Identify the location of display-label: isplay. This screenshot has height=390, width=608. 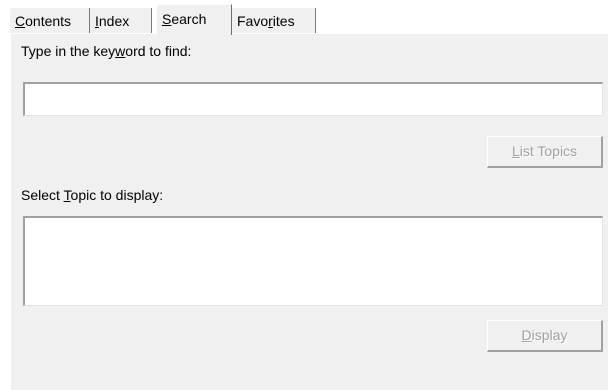
(549, 335).